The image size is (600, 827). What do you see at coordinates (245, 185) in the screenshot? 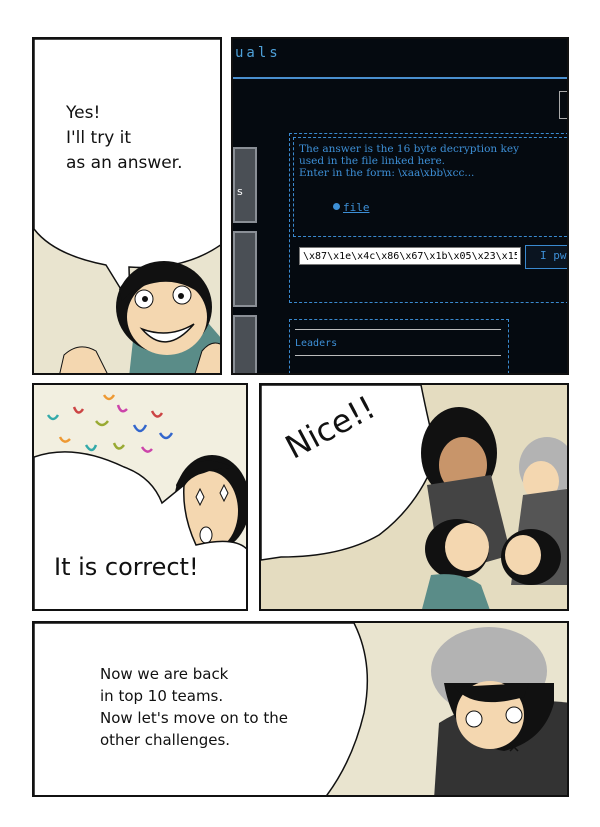
I see `side-nav-button: s` at bounding box center [245, 185].